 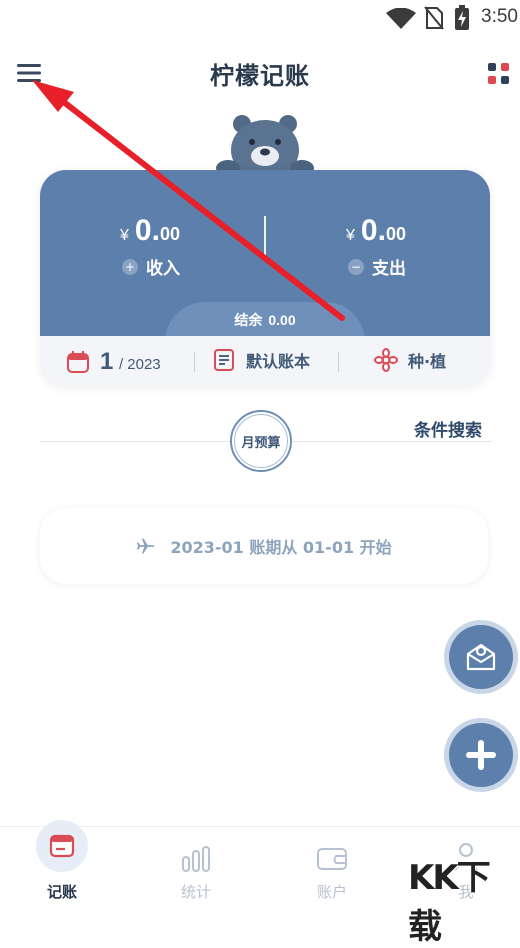 I want to click on top-bar: 柠檬记账, so click(x=260, y=74).